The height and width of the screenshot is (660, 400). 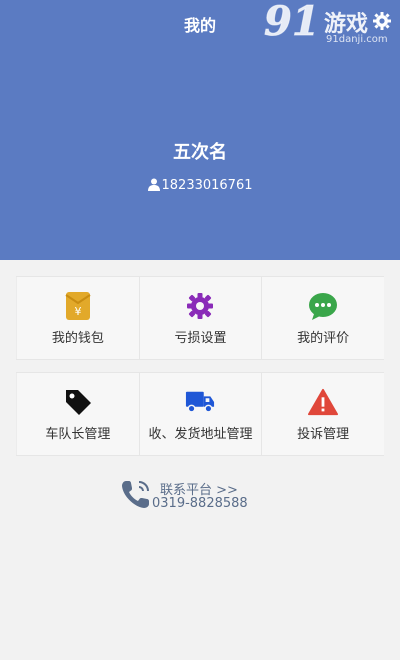 I want to click on user-phone: 18233016761, so click(x=207, y=185).